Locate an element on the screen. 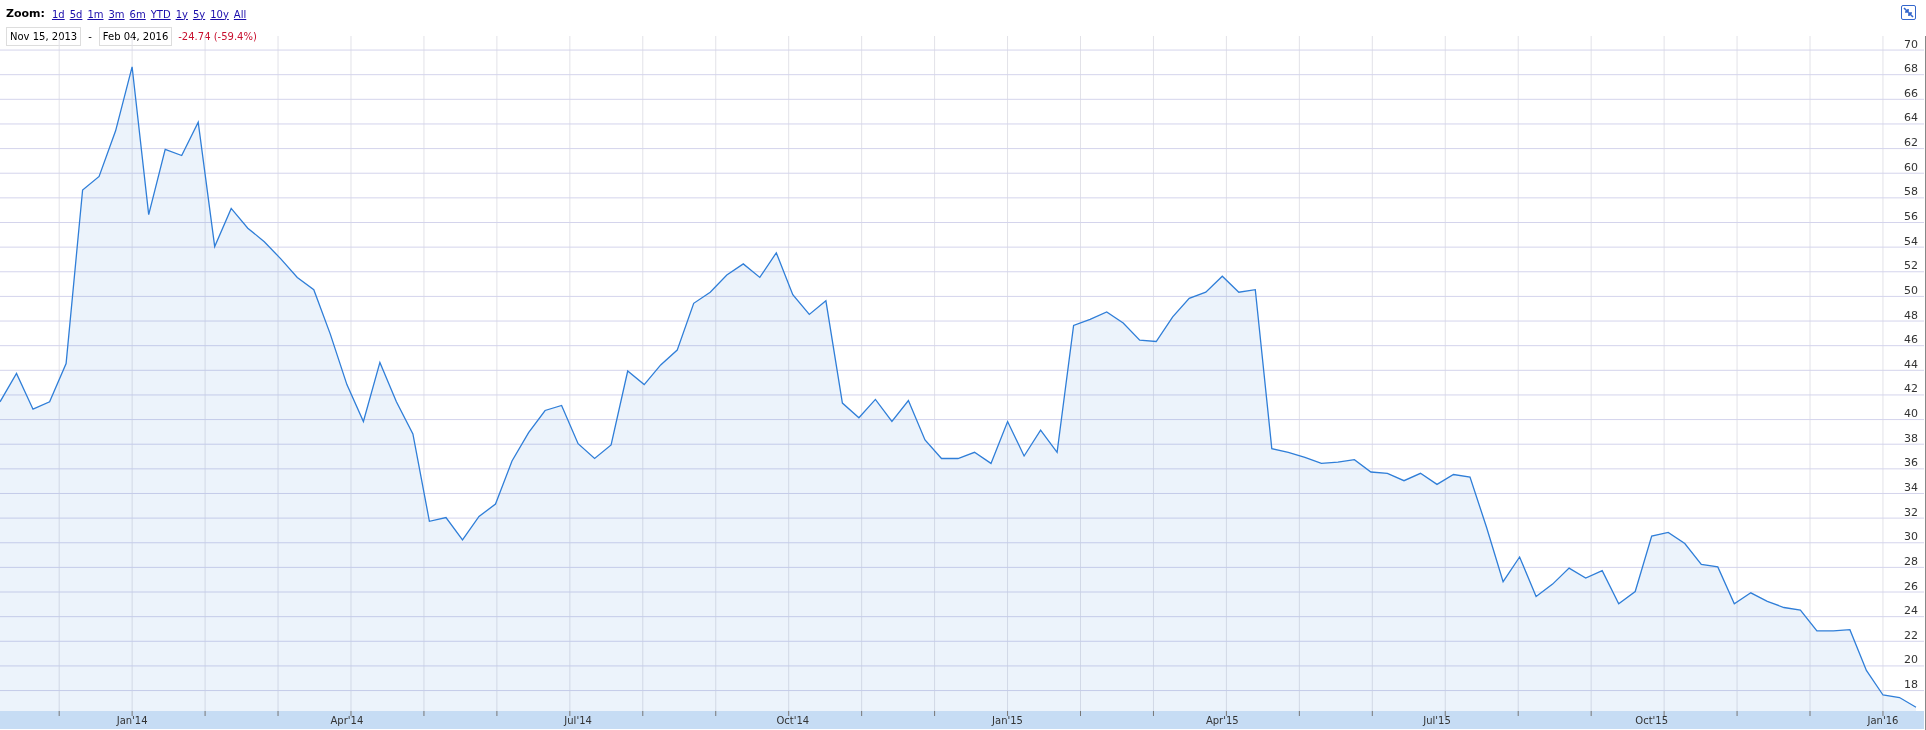 The image size is (1926, 730). zoom-link: 5y is located at coordinates (199, 14).